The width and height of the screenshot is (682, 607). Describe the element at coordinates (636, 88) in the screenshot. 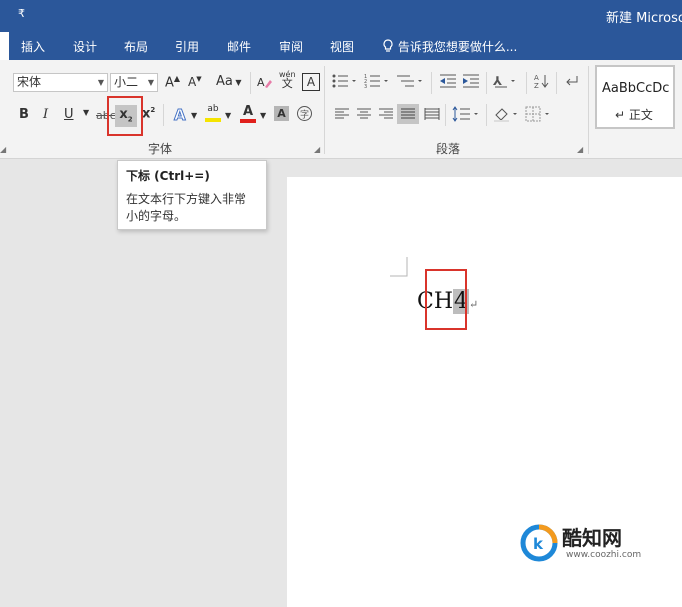

I see `style-preview: AaBbCcDc` at that location.